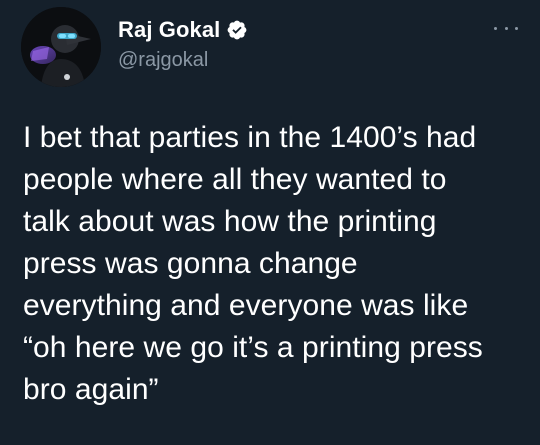 Image resolution: width=540 pixels, height=445 pixels. Describe the element at coordinates (250, 137) in the screenshot. I see `tweet-text-line: I bet that parties in the 1400’s had` at that location.